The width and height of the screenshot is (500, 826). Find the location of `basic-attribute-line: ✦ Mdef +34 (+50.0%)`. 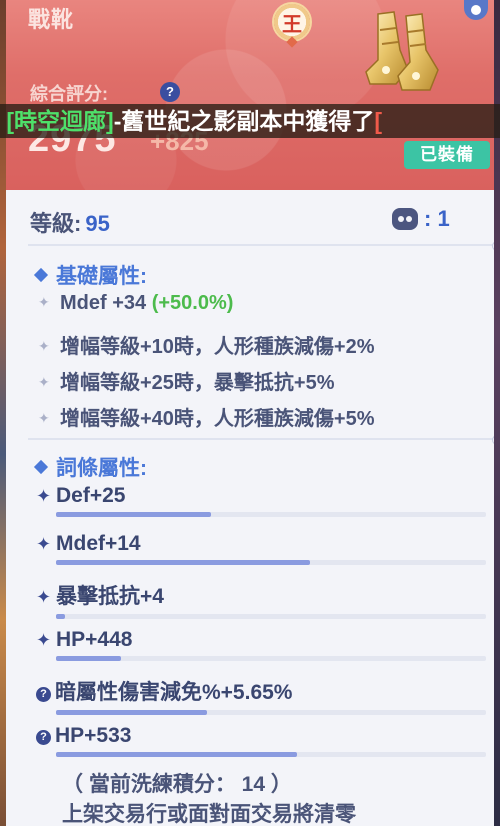

basic-attribute-line: ✦ Mdef +34 (+50.0%) is located at coordinates (135, 303).